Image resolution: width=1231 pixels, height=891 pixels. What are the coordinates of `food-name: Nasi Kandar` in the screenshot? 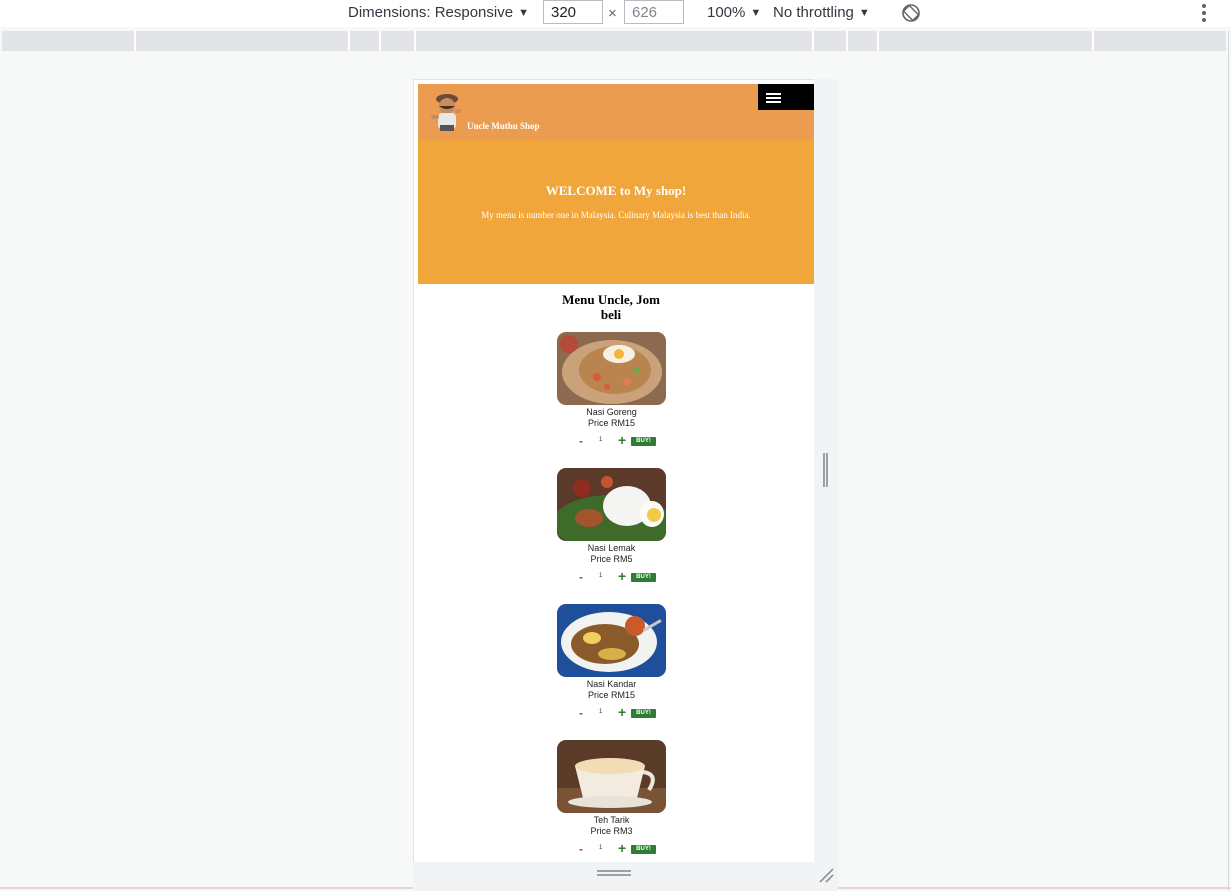 It's located at (611, 684).